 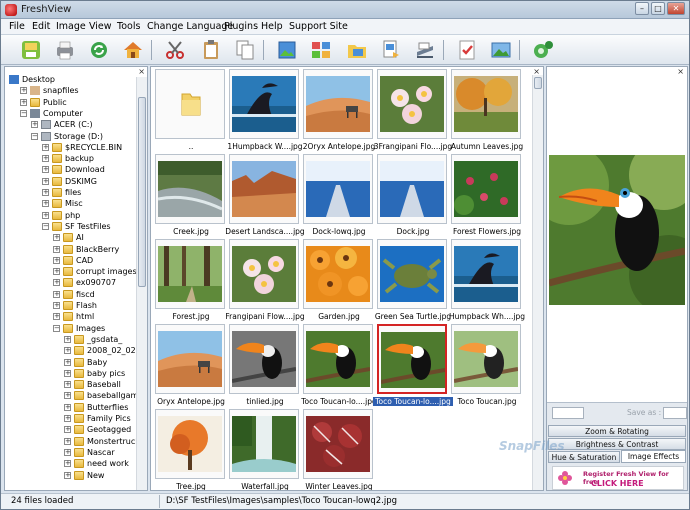 What do you see at coordinates (287, 50) in the screenshot?
I see `image-view-icon` at bounding box center [287, 50].